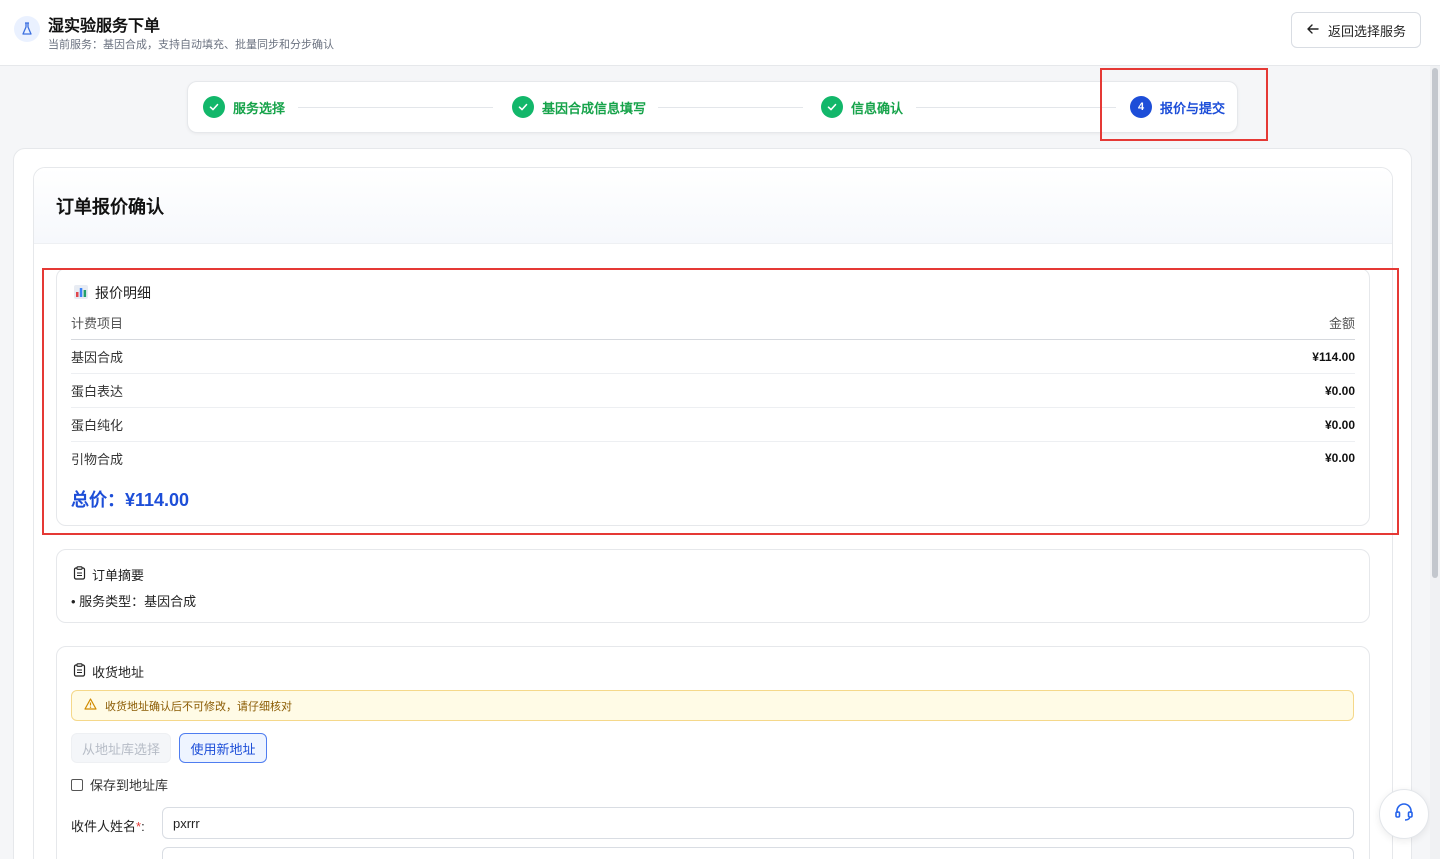  What do you see at coordinates (259, 108) in the screenshot?
I see `step-label: 服务选择` at bounding box center [259, 108].